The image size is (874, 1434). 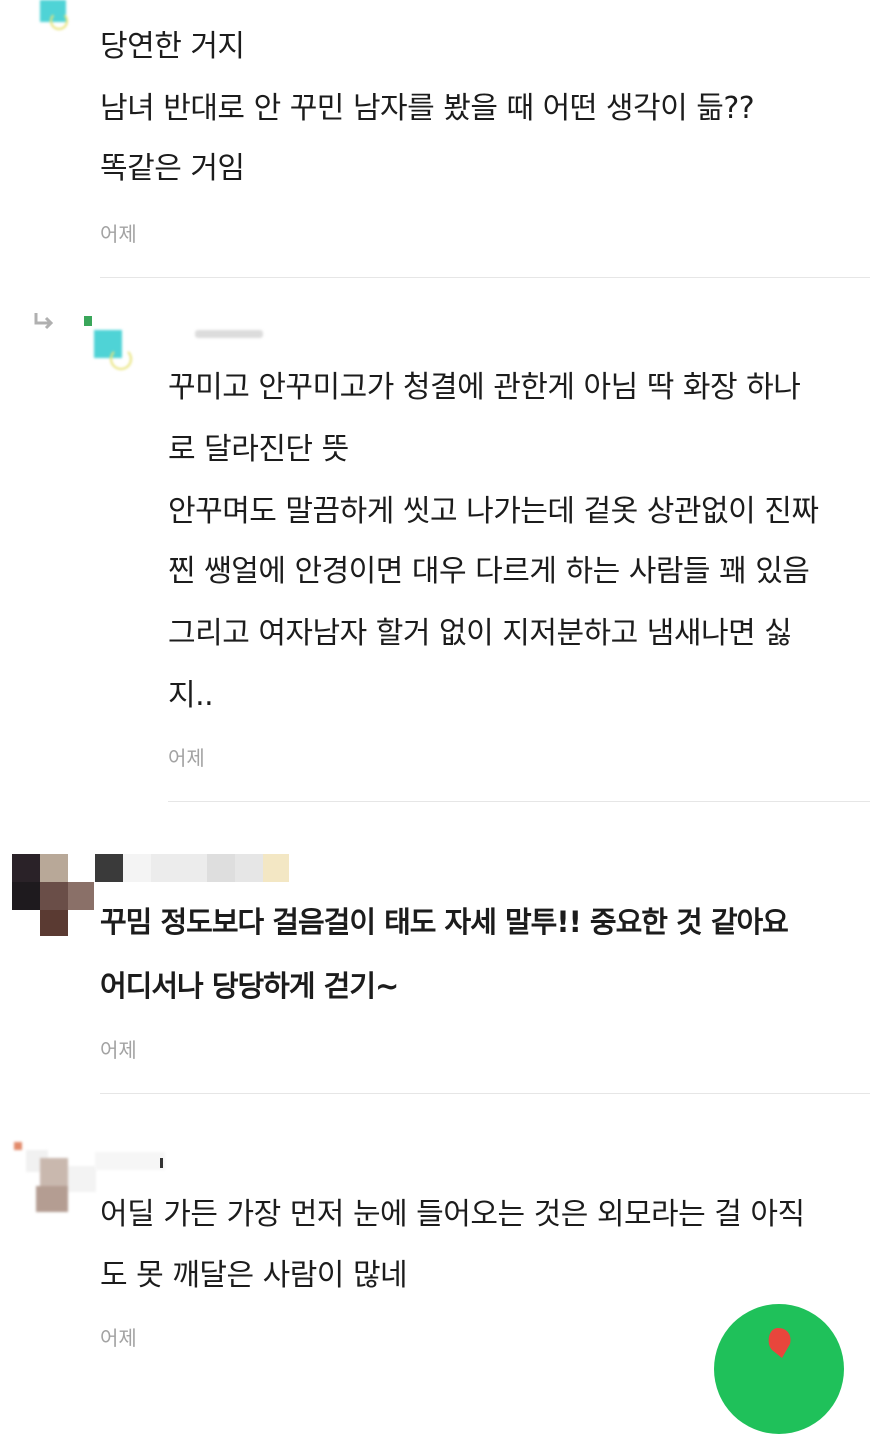 What do you see at coordinates (427, 108) in the screenshot?
I see `comment-text-line: 남녀 반대로 안 꾸민 남자를 봤을 때 어떤 생각이 듦??` at bounding box center [427, 108].